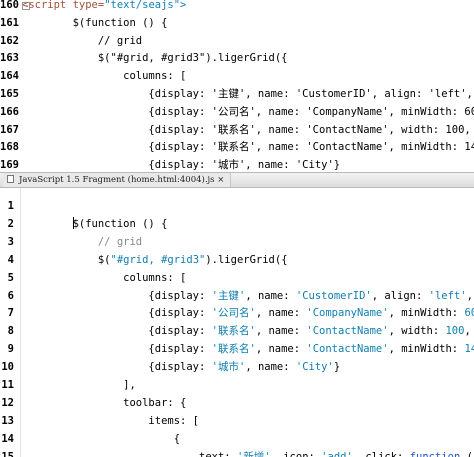 The image size is (474, 457). I want to click on code-line: 160 <script type="text/seajs">, so click(237, 7).